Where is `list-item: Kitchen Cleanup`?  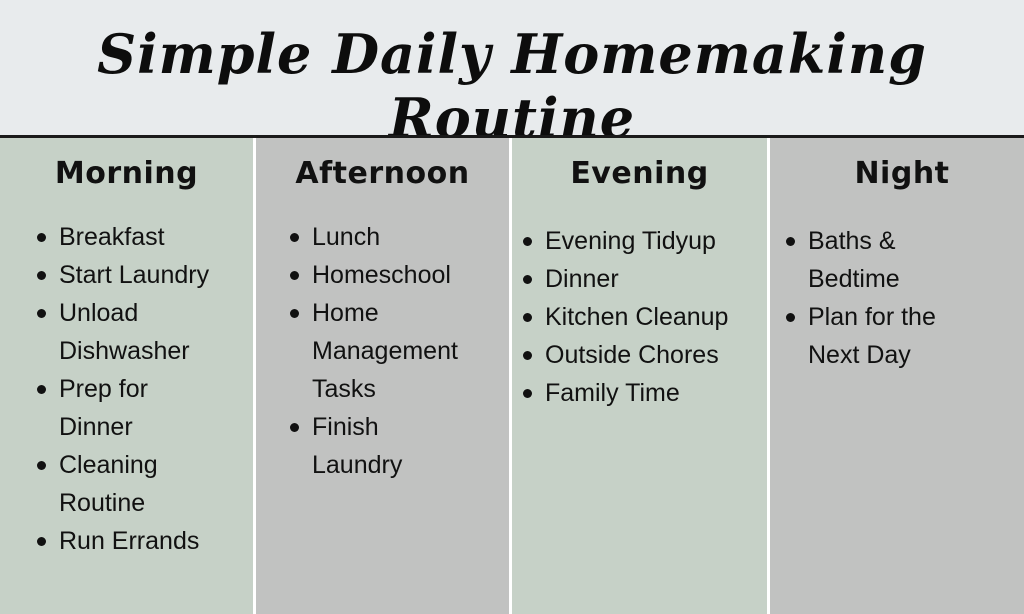 list-item: Kitchen Cleanup is located at coordinates (643, 317).